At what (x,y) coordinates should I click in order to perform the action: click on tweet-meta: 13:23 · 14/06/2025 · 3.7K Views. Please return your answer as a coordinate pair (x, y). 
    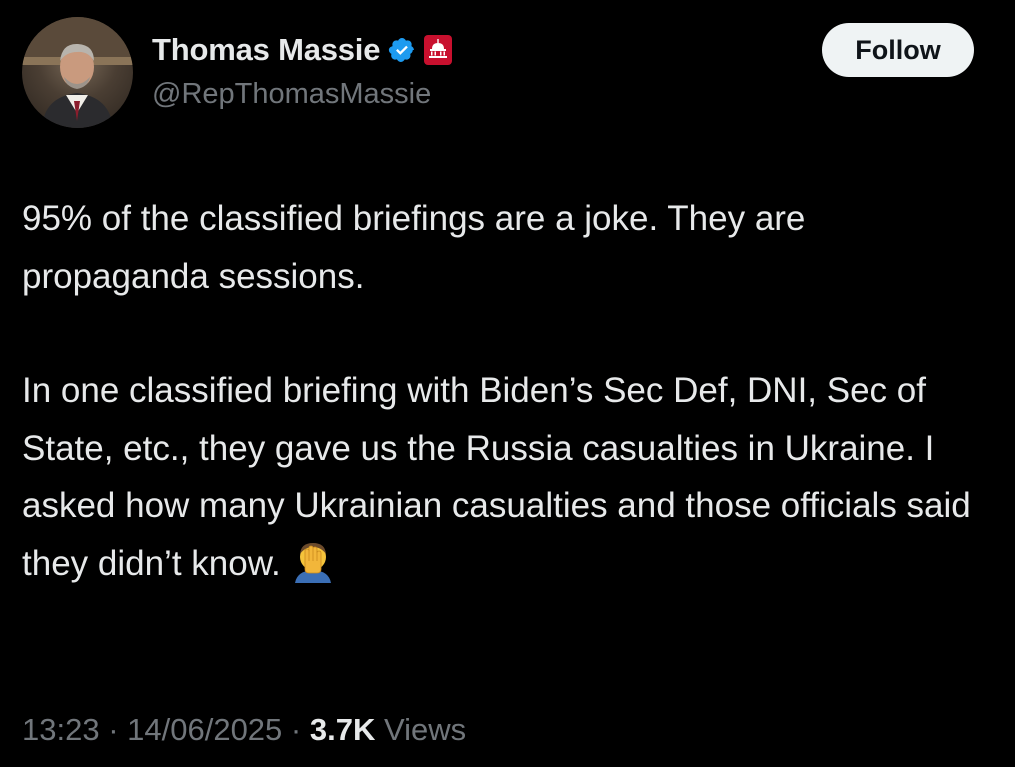
    Looking at the image, I should click on (244, 730).